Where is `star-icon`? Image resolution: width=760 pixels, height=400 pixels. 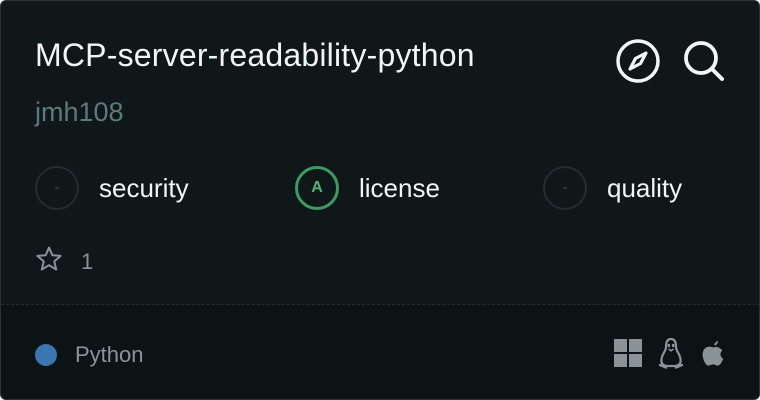 star-icon is located at coordinates (49, 261).